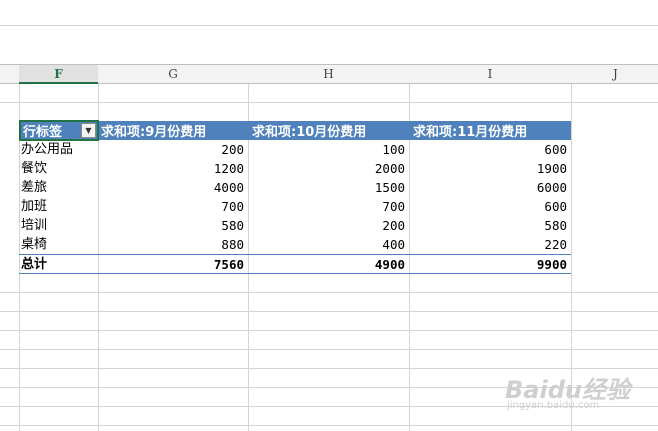 The height and width of the screenshot is (431, 658). Describe the element at coordinates (58, 264) in the screenshot. I see `pivot-total-label: 总计` at that location.